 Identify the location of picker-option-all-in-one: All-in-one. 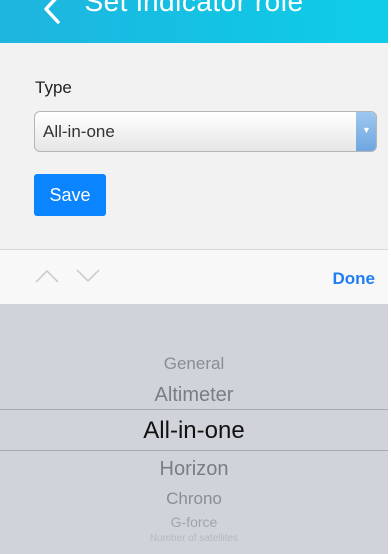
(194, 431).